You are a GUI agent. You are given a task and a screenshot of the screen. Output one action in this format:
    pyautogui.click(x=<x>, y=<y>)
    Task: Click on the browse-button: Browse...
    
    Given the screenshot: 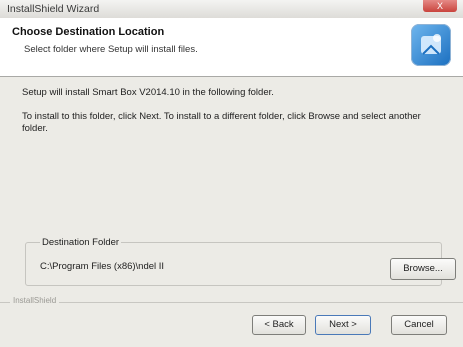 What is the action you would take?
    pyautogui.click(x=423, y=269)
    